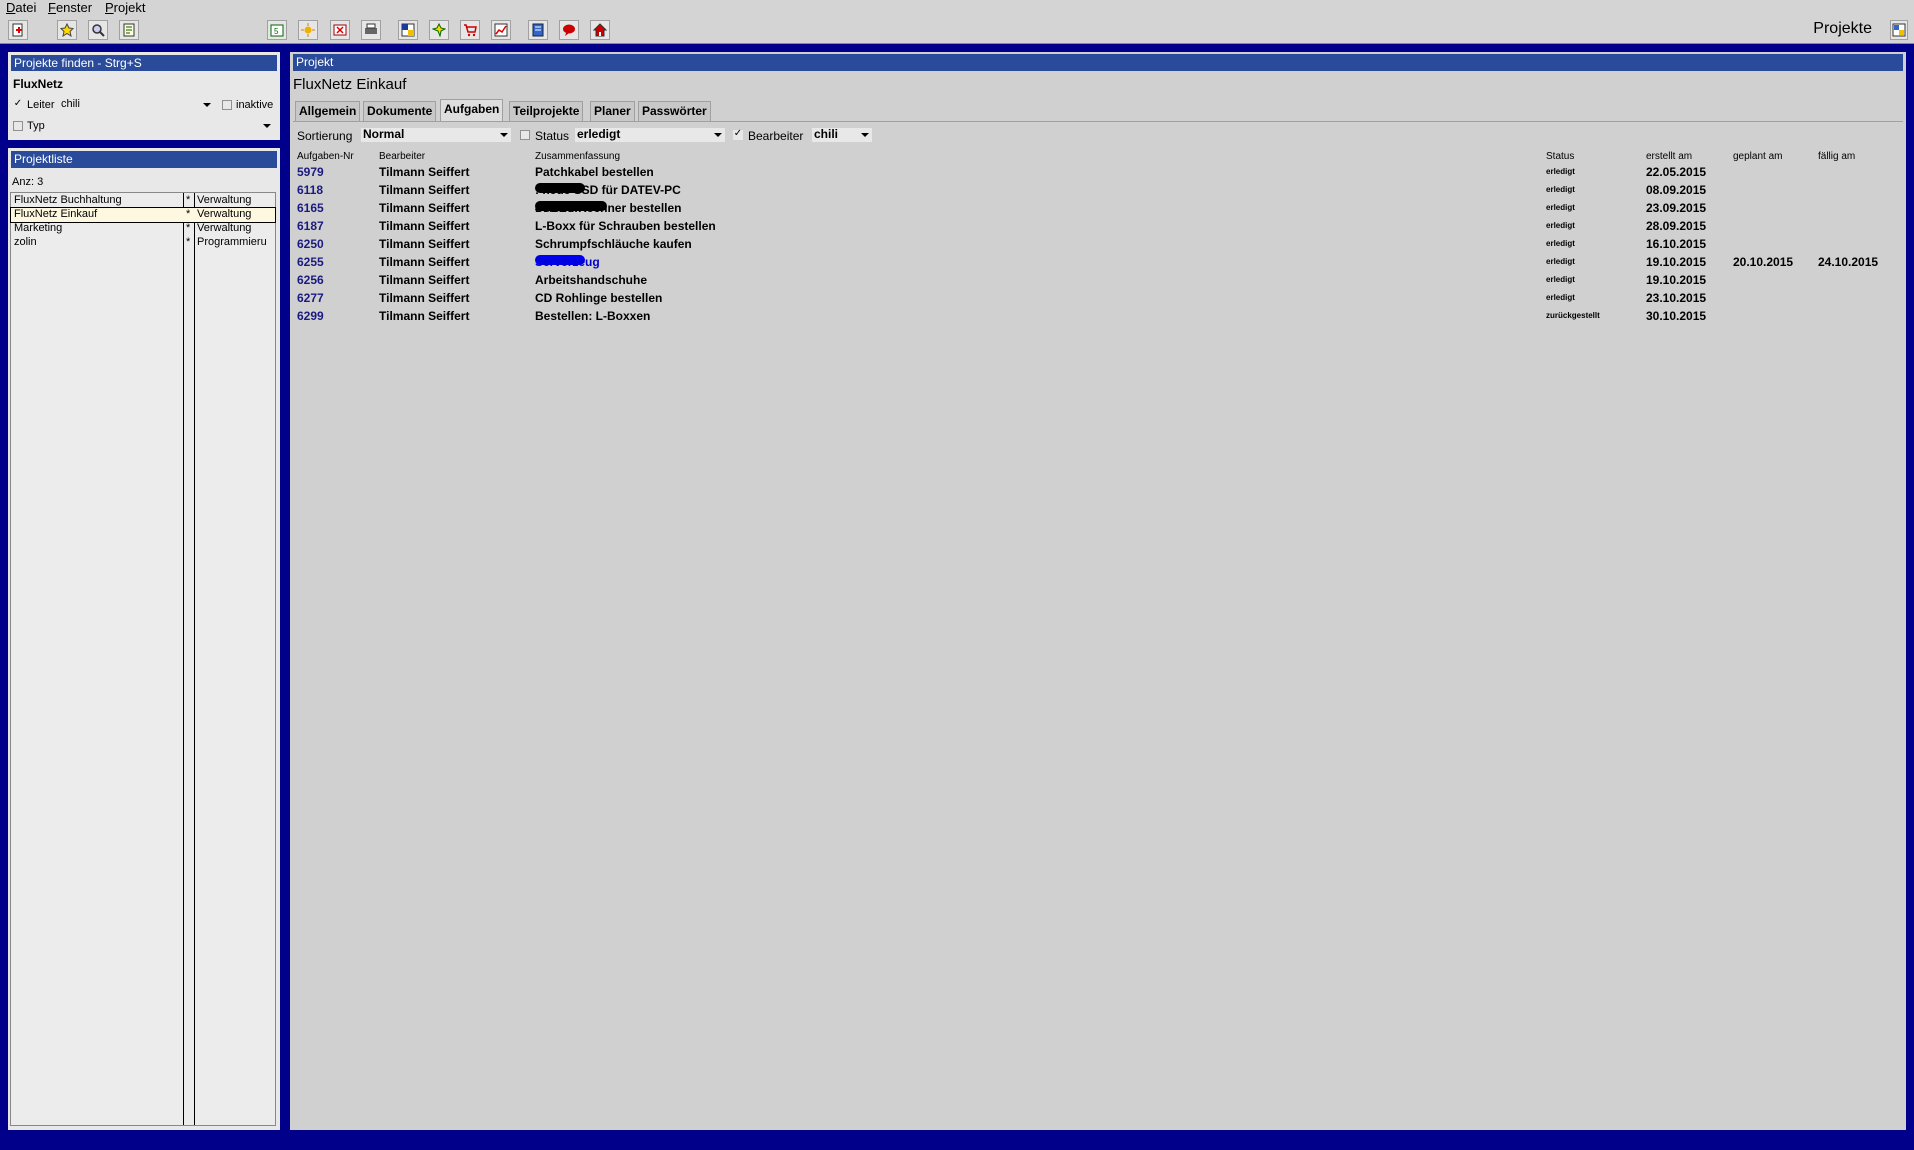 This screenshot has width=1914, height=1150. What do you see at coordinates (567, 262) in the screenshot?
I see `task-summary: Serverzeug` at bounding box center [567, 262].